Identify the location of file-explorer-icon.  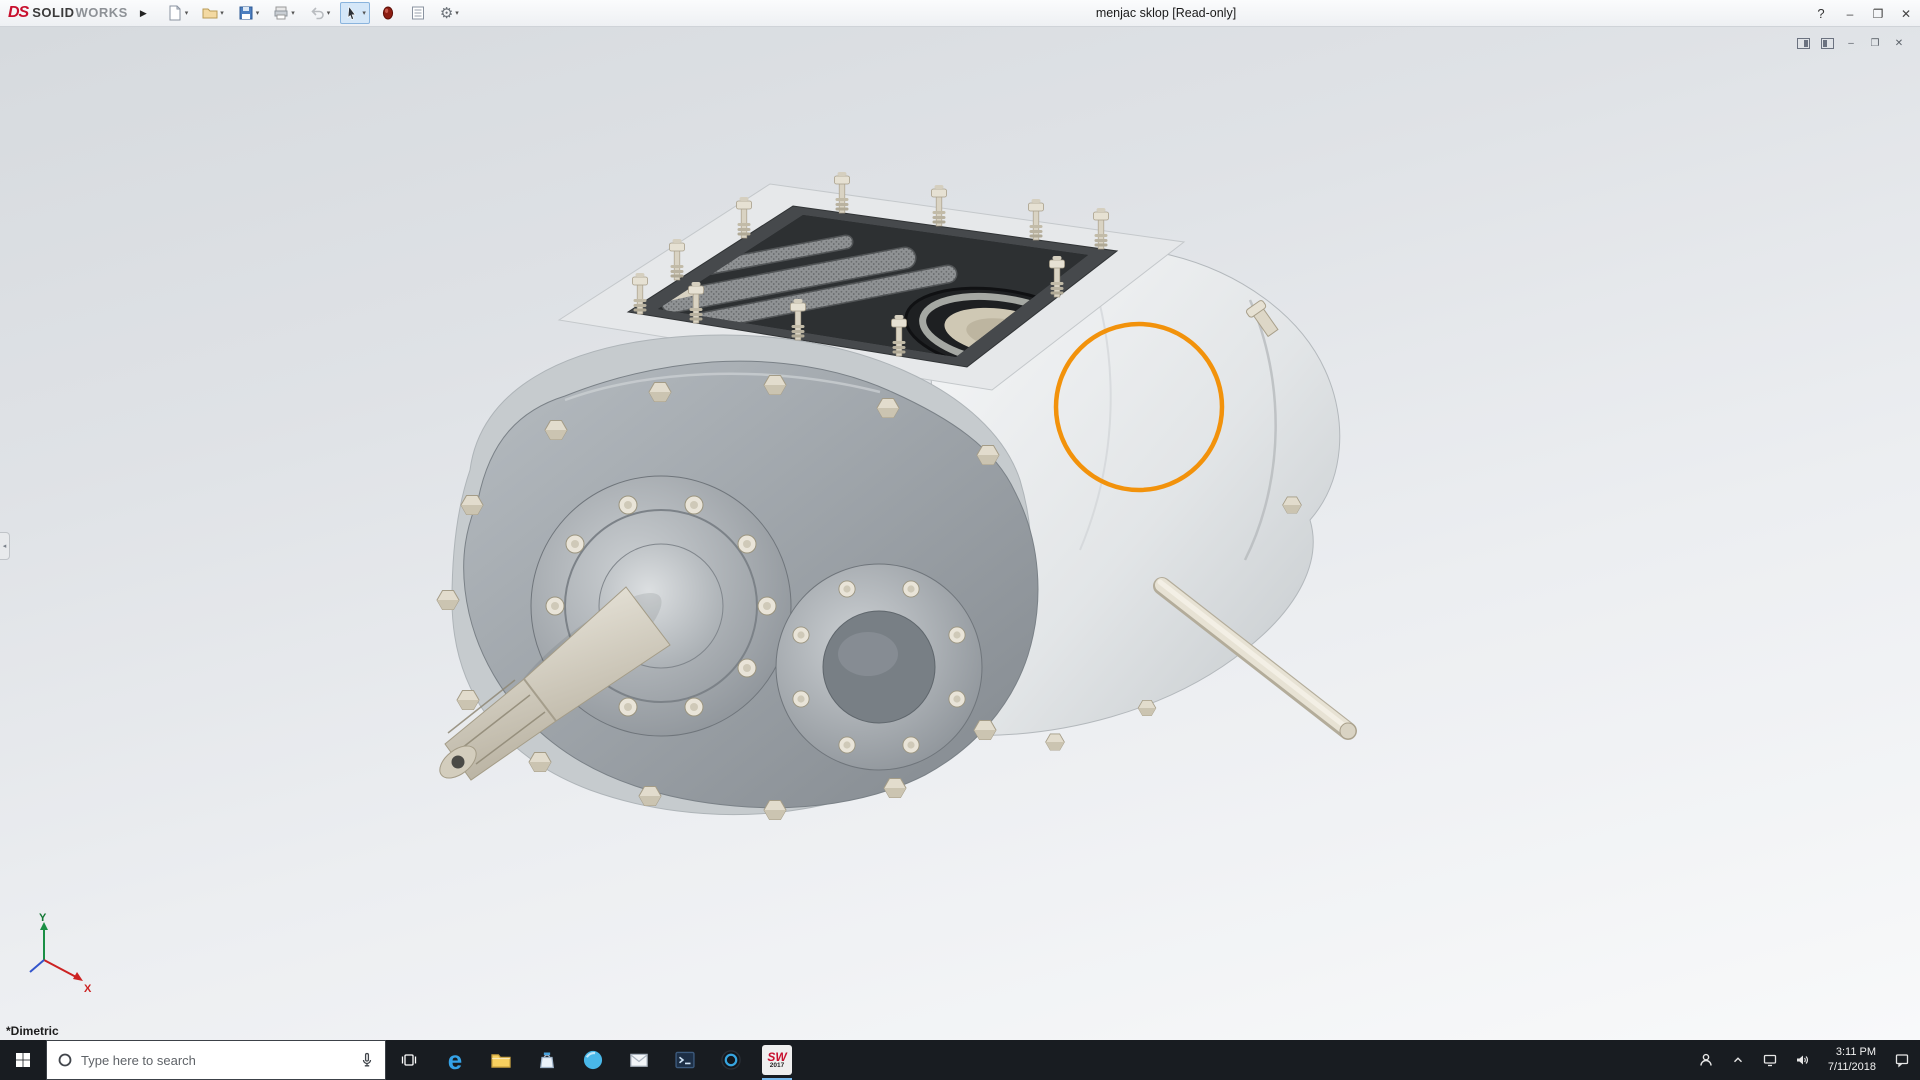
(501, 1061).